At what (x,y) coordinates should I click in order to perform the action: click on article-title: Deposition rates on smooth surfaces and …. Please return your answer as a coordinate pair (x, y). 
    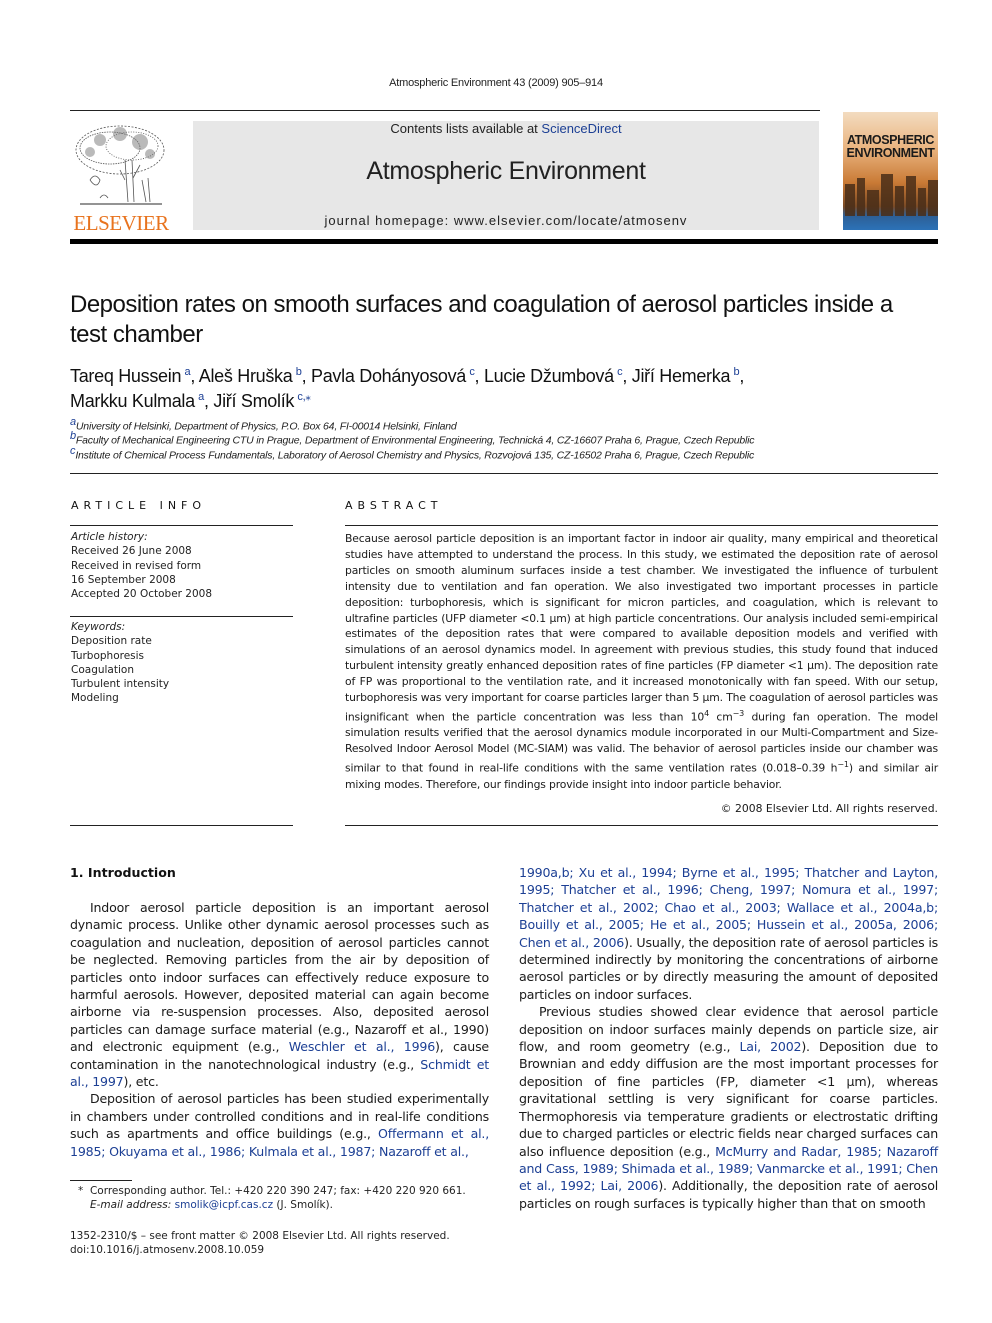
    Looking at the image, I should click on (481, 319).